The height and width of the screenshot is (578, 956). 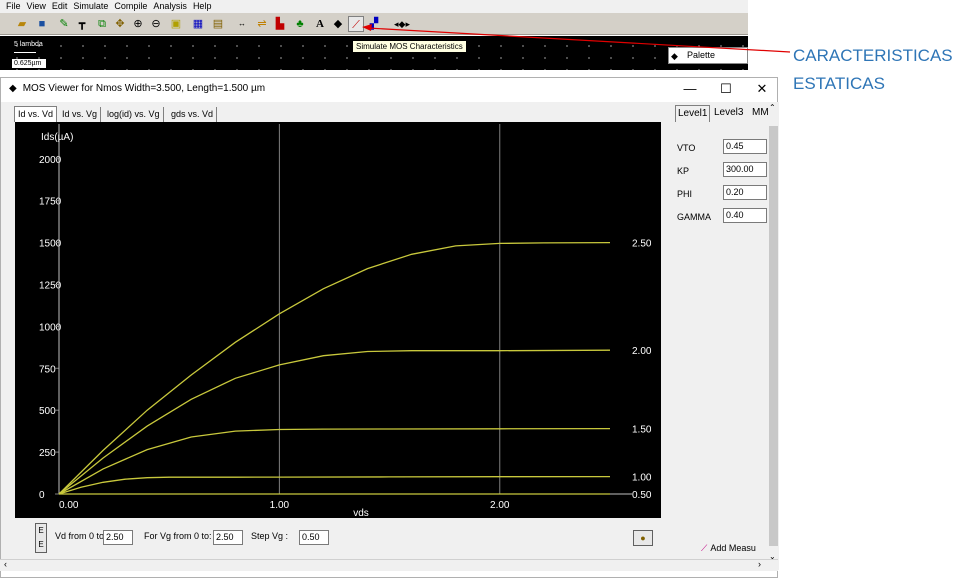 What do you see at coordinates (693, 113) in the screenshot?
I see `tab-level1: Level1` at bounding box center [693, 113].